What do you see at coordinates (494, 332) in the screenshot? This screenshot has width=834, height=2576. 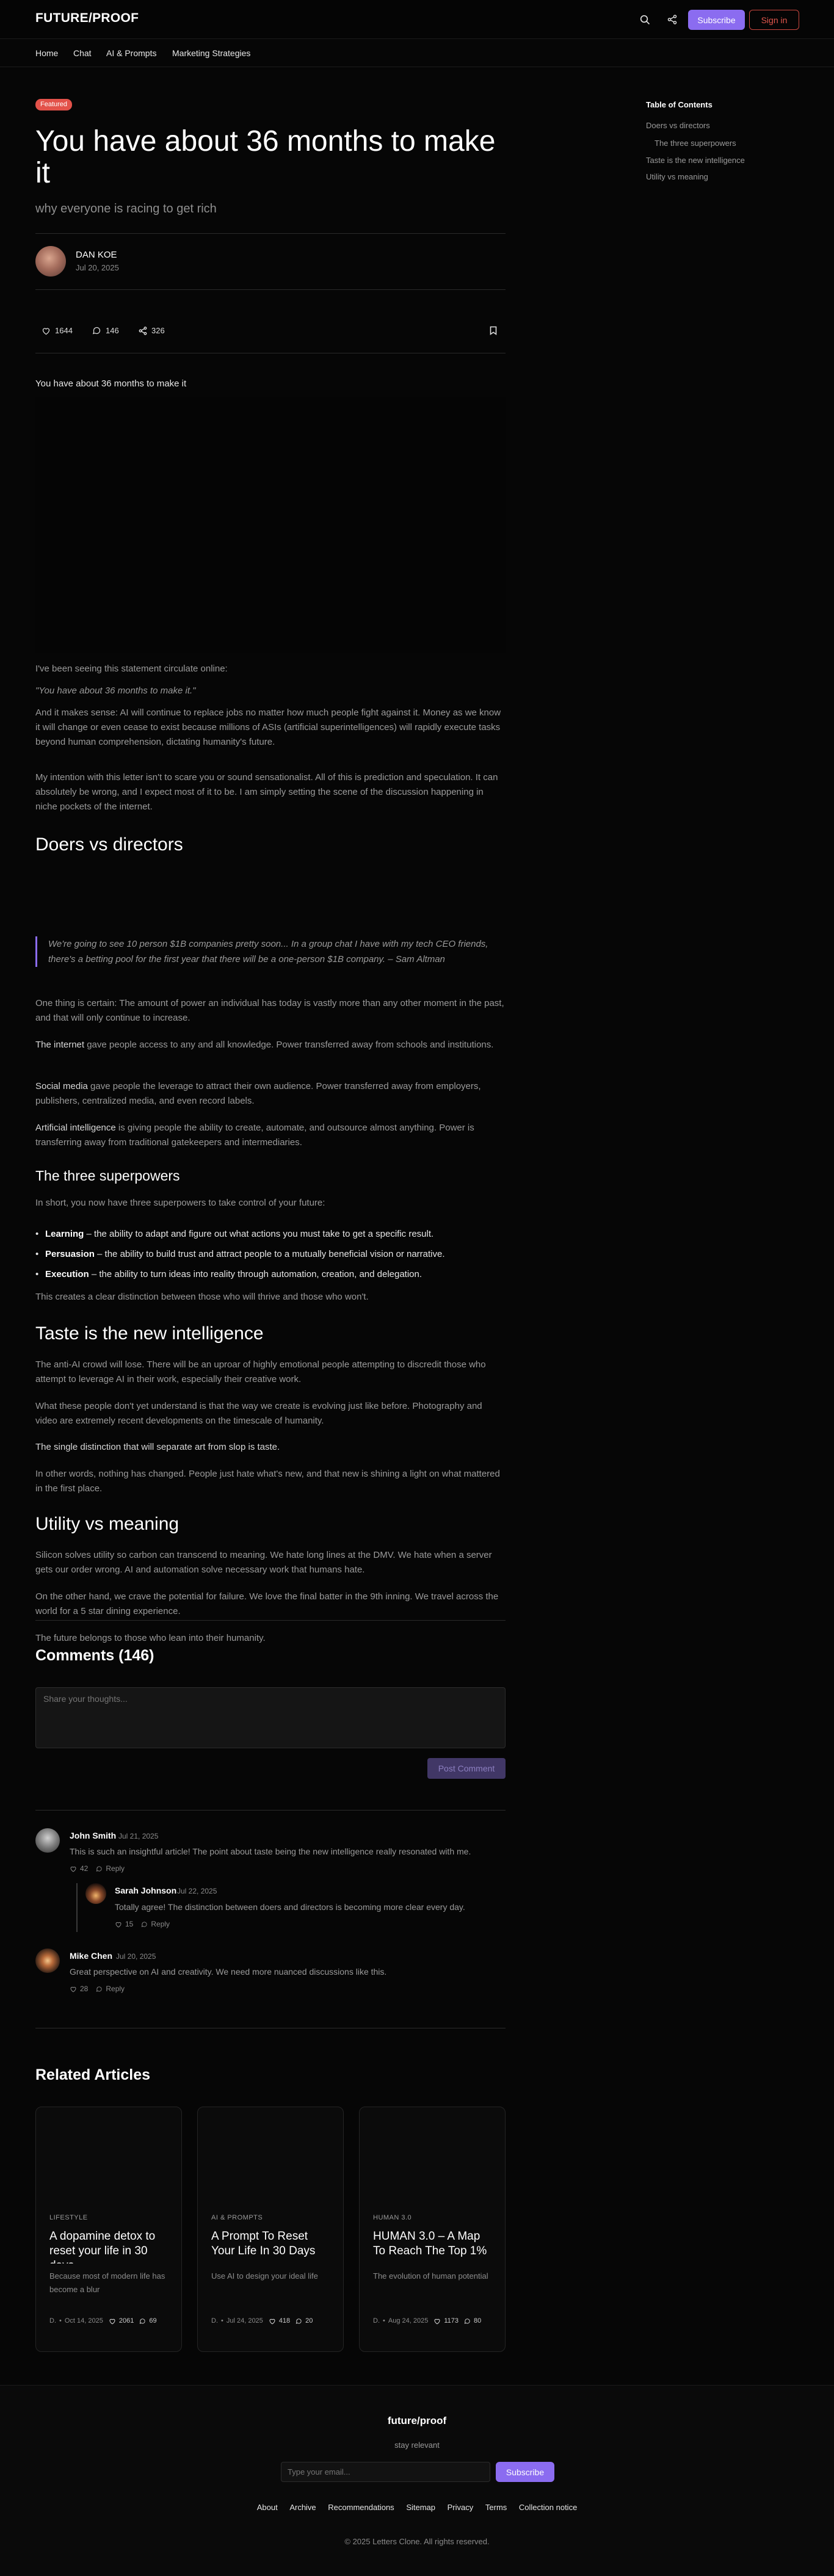 I see `bookmark-icon` at bounding box center [494, 332].